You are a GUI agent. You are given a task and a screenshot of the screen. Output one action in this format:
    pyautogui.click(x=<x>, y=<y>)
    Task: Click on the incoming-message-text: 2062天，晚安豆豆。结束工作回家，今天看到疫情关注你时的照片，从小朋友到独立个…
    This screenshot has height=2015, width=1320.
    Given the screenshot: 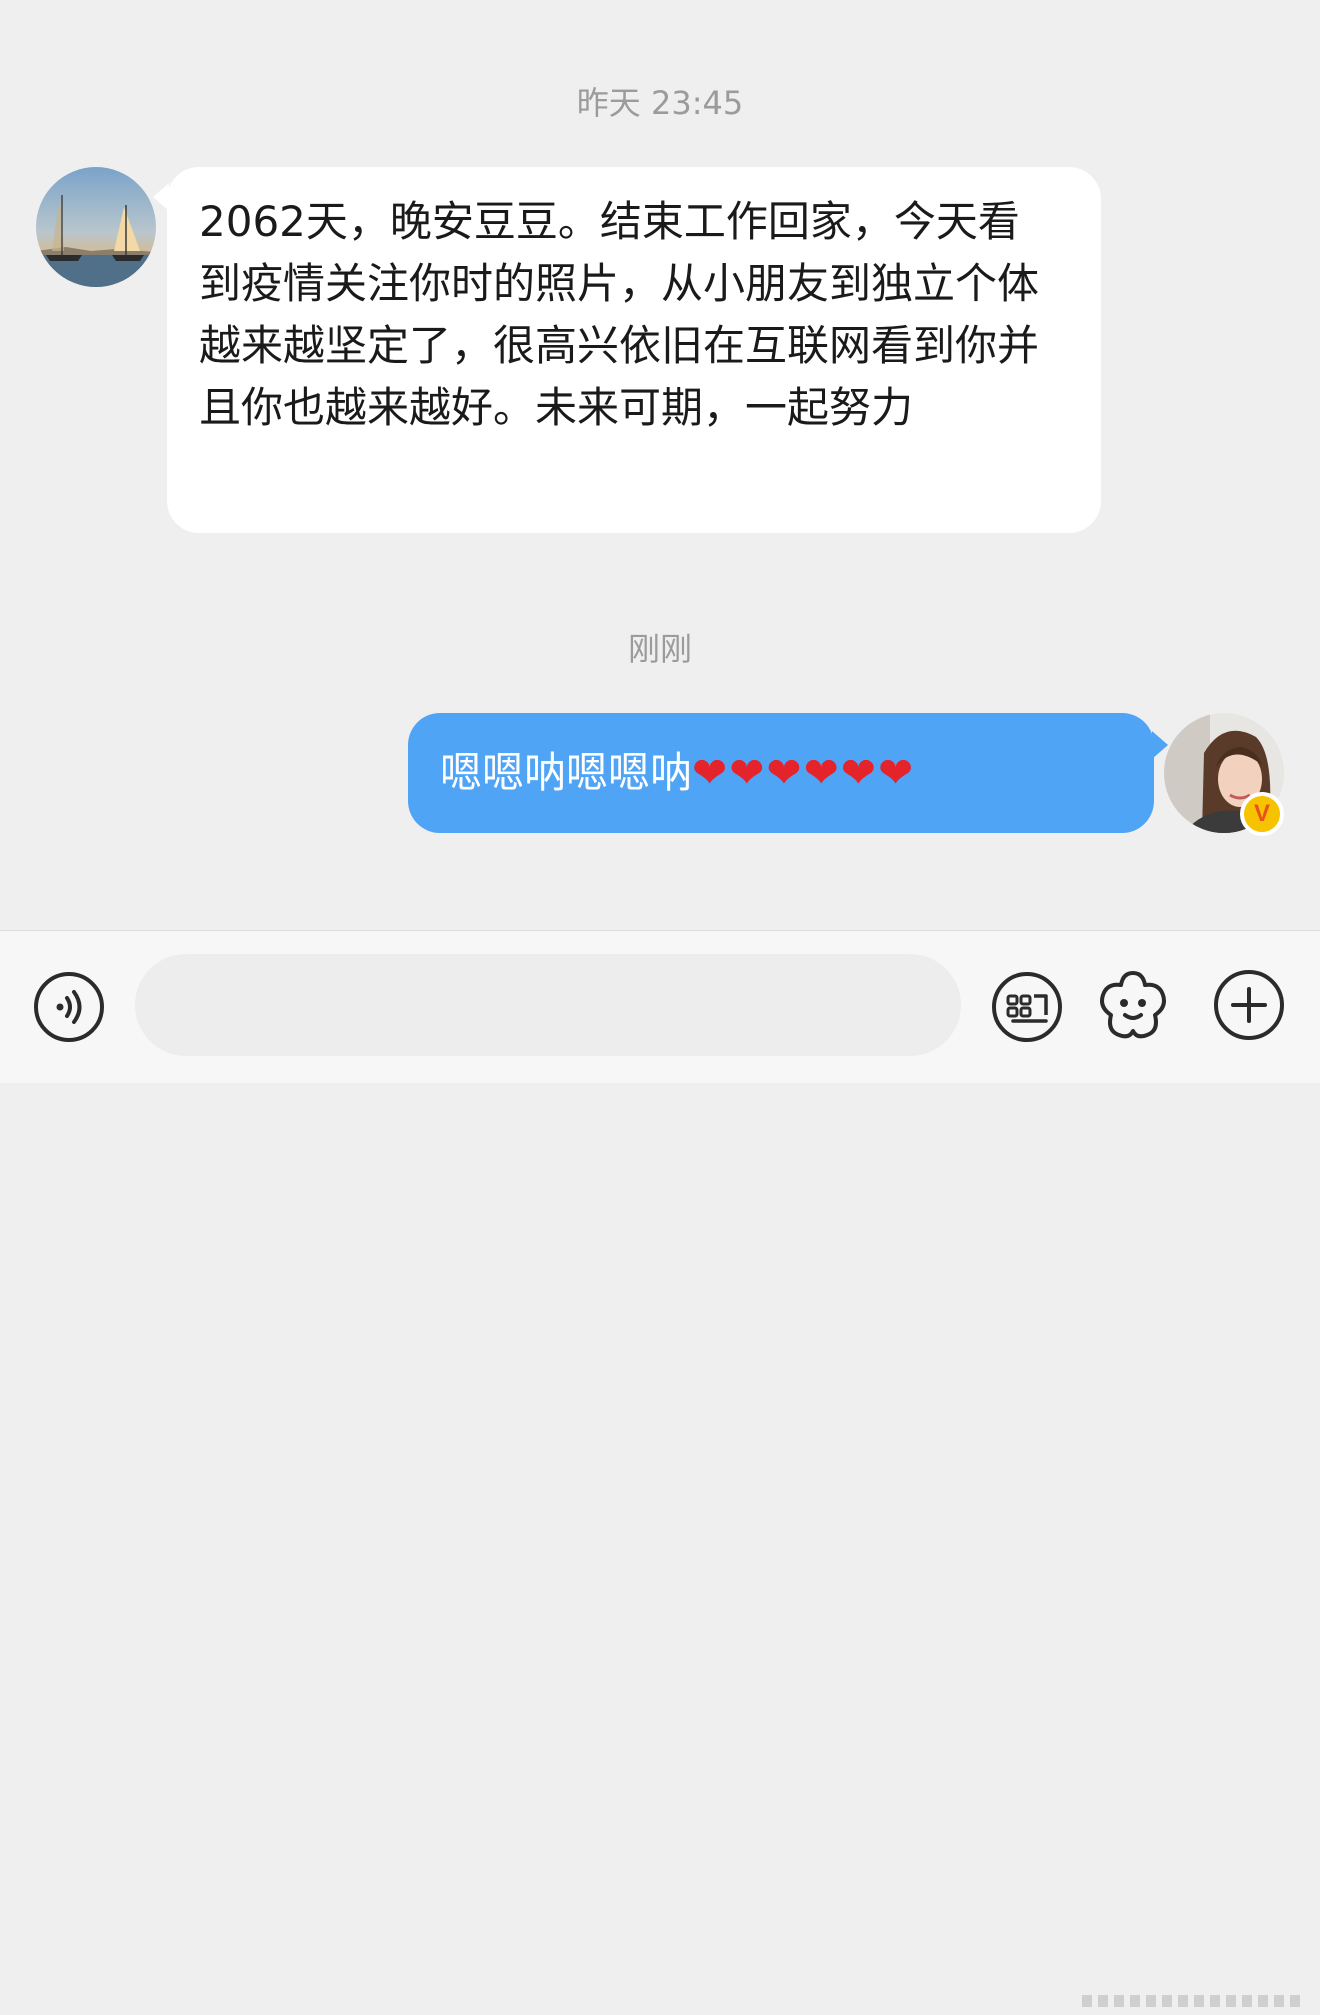 What is the action you would take?
    pyautogui.click(x=619, y=314)
    